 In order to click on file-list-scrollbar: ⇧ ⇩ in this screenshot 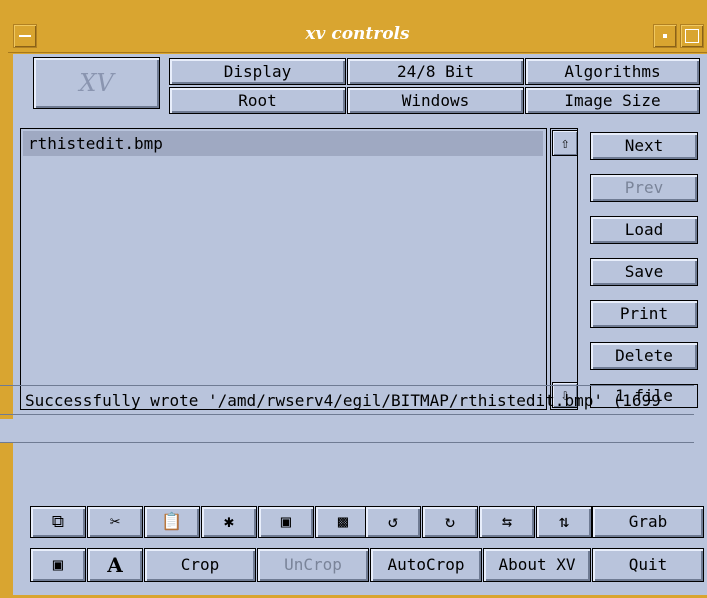, I will do `click(564, 269)`.